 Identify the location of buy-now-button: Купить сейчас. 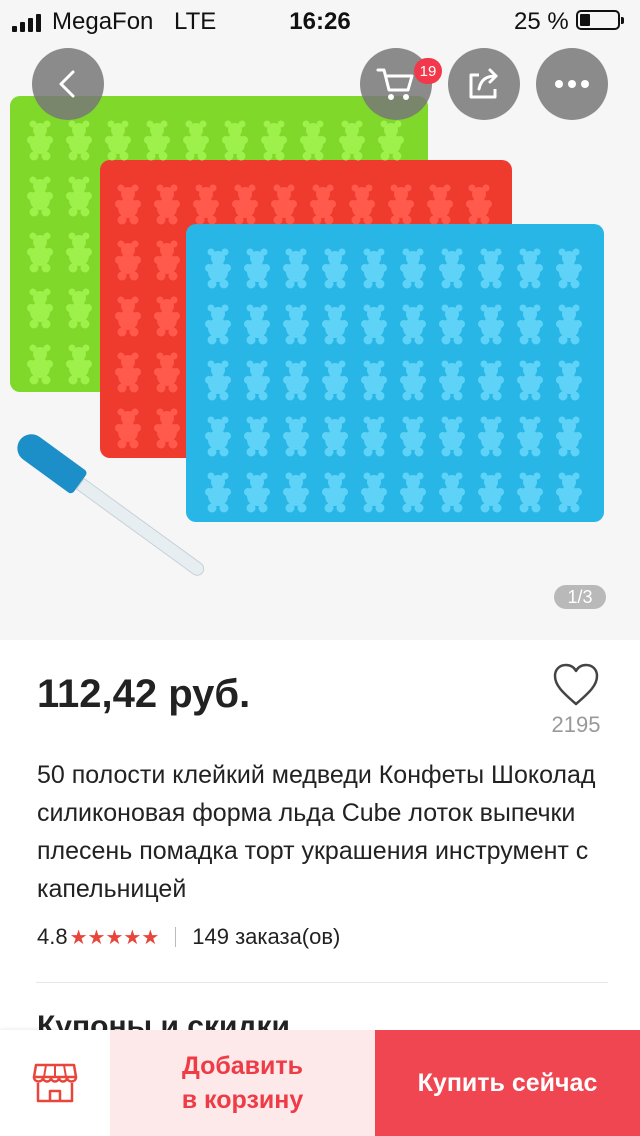
(507, 1083).